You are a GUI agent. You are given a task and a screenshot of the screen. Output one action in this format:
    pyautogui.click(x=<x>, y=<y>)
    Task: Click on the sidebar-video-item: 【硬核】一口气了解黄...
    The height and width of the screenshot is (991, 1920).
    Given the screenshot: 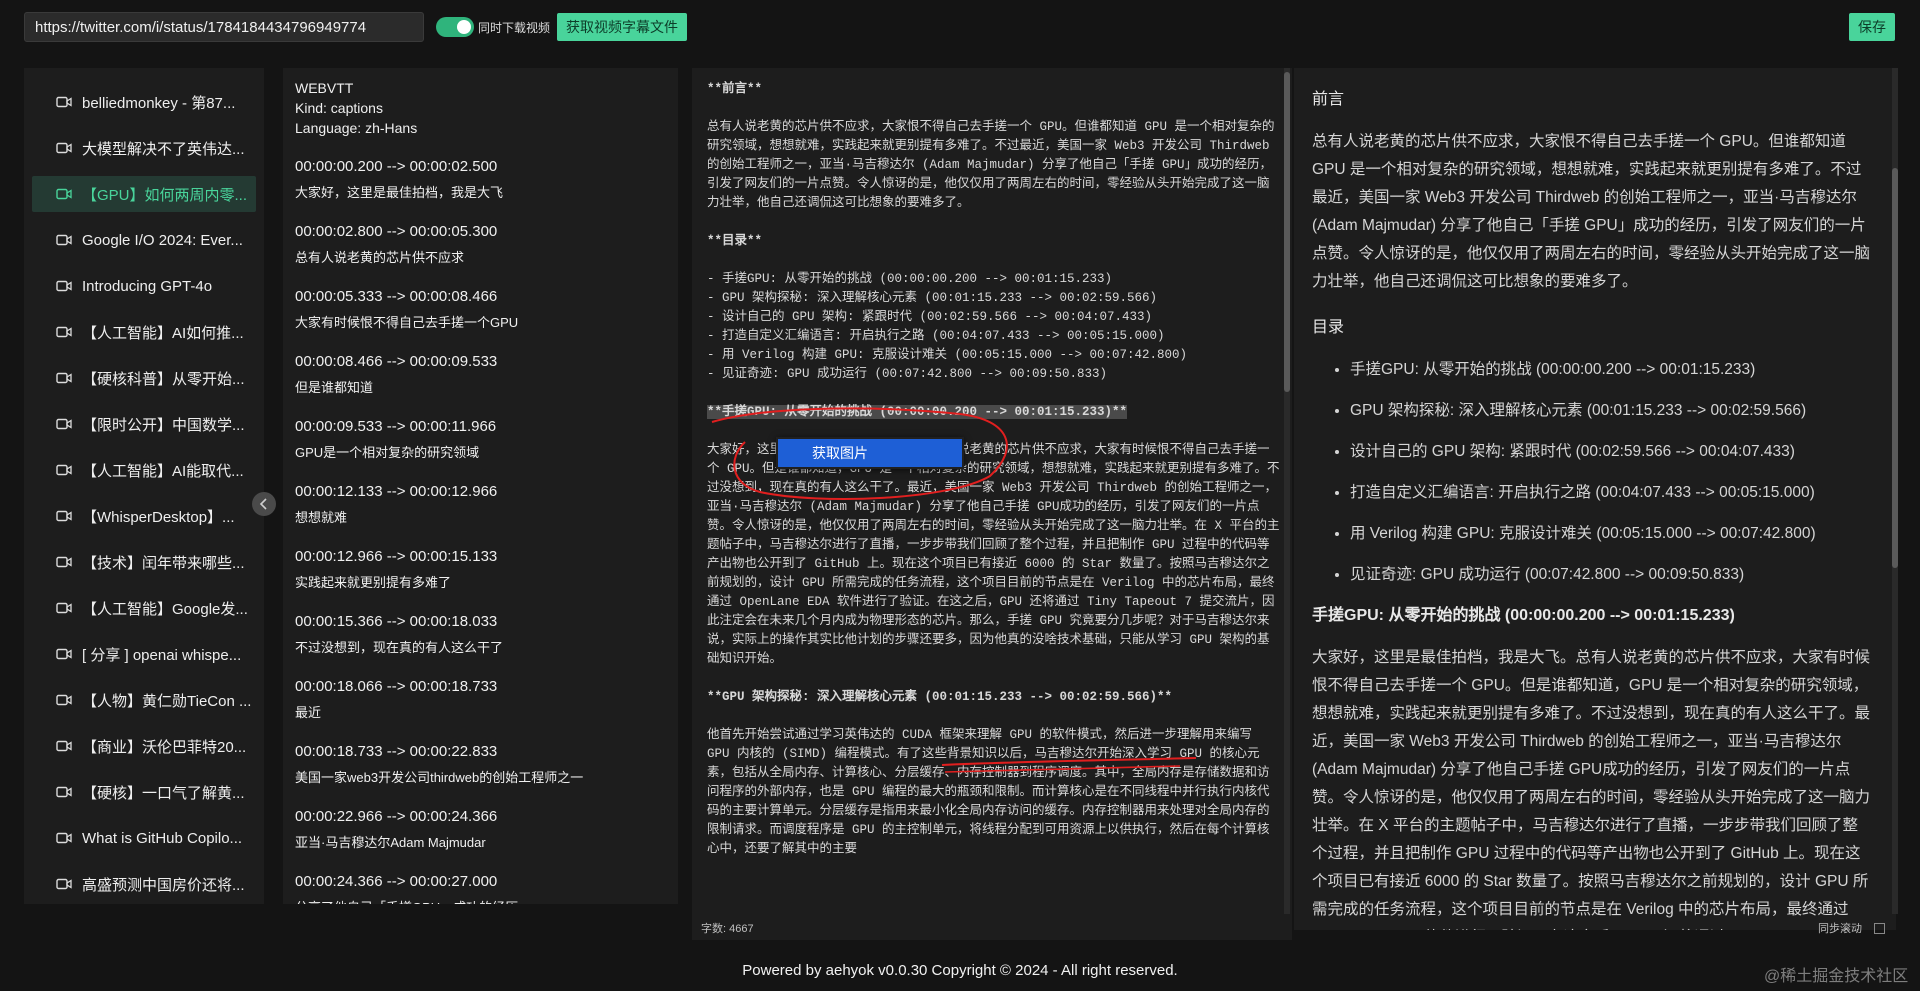 What is the action you would take?
    pyautogui.click(x=144, y=792)
    